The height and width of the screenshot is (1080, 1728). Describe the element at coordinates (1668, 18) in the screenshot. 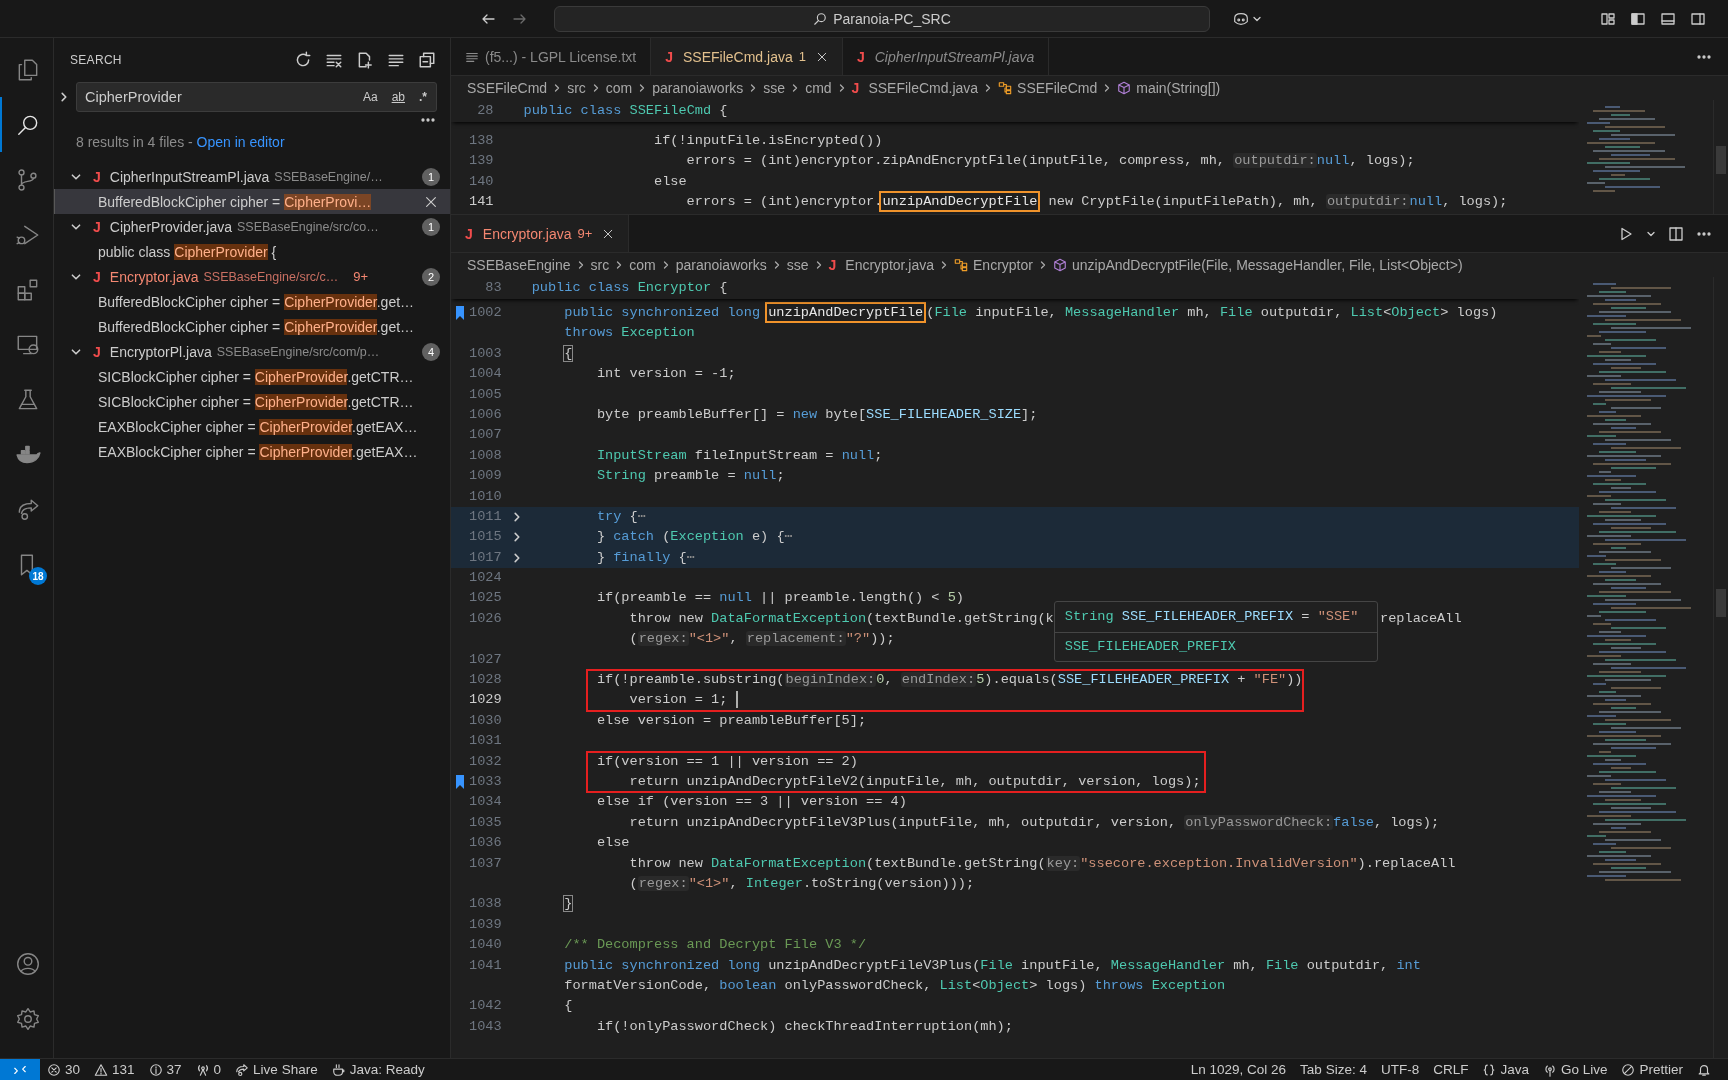

I see `panel-toggle-icon` at that location.